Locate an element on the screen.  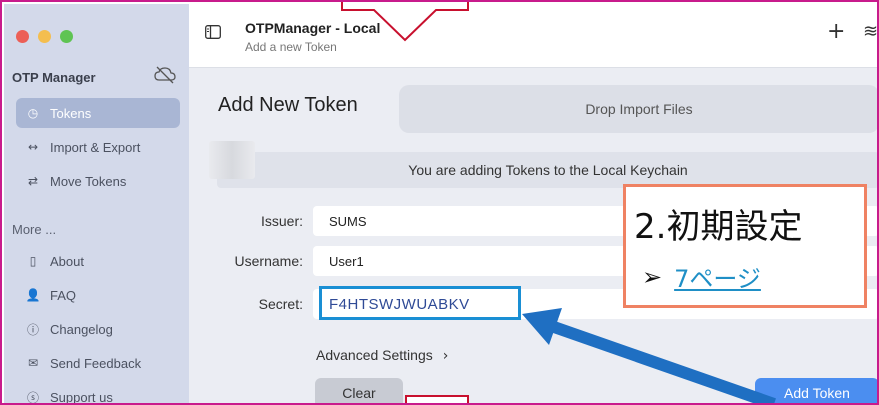
page-title: Add New Token is located at coordinates (288, 105).